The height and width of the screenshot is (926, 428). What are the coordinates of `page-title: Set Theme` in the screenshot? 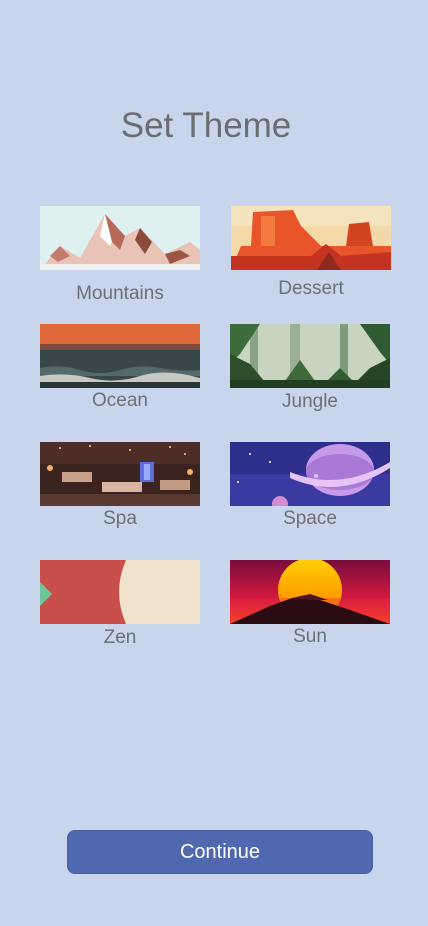 It's located at (206, 125).